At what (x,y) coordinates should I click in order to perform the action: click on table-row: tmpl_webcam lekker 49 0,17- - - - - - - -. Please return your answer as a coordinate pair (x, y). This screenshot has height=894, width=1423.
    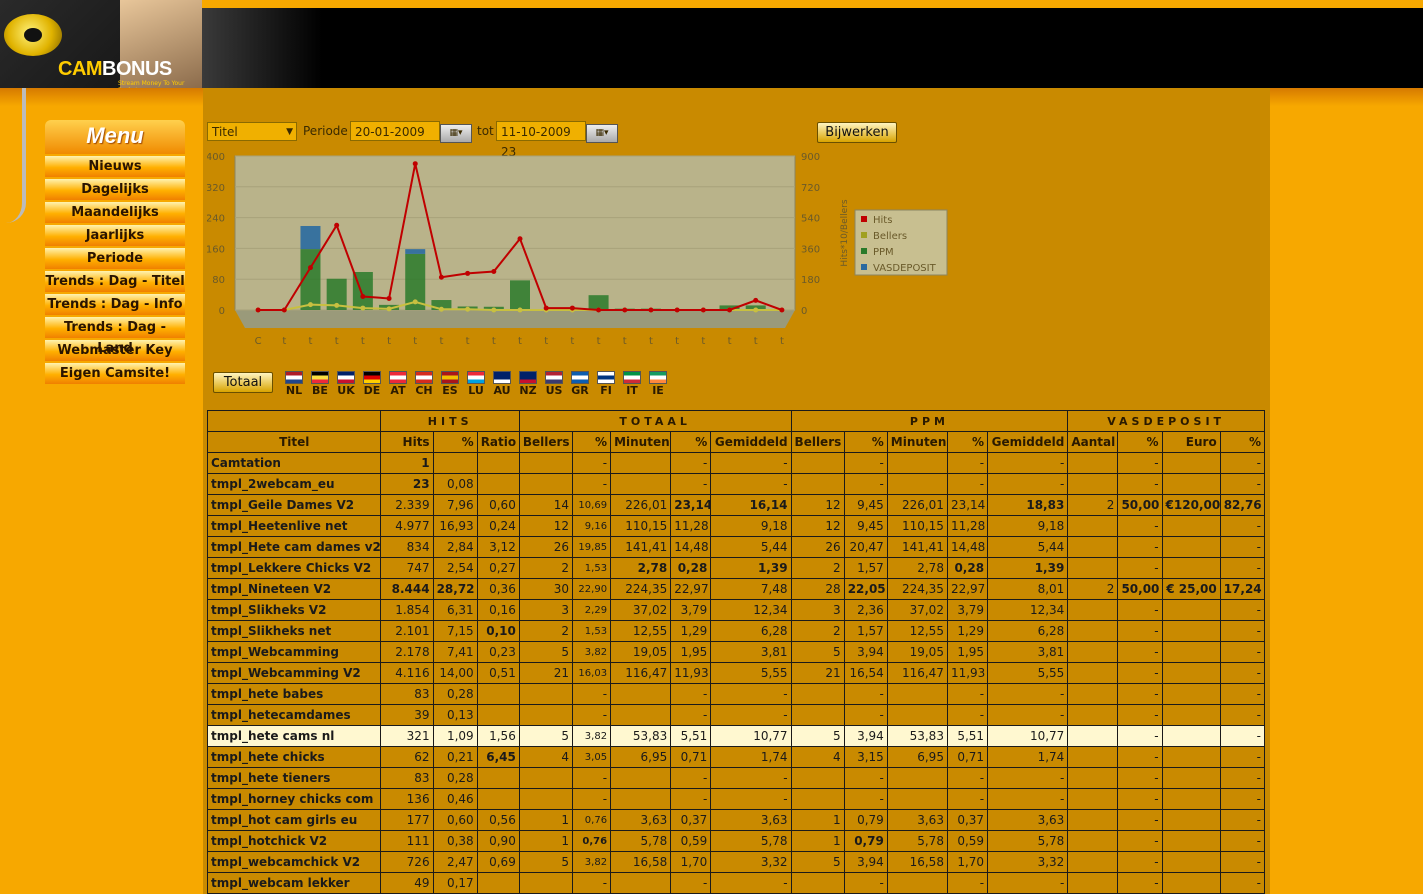
    Looking at the image, I should click on (736, 883).